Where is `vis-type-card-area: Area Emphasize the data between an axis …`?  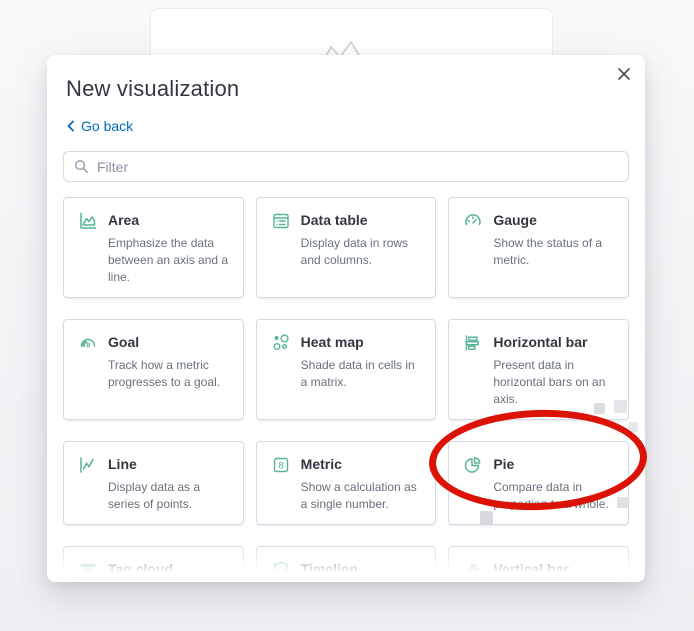 vis-type-card-area: Area Emphasize the data between an axis … is located at coordinates (153, 247).